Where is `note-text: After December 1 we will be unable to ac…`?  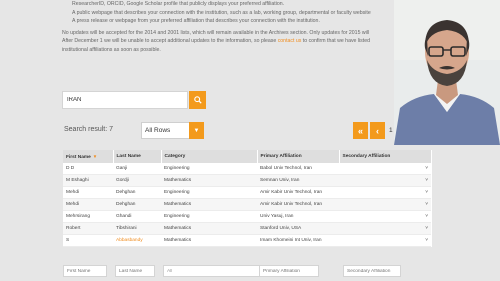 note-text: After December 1 we will be unable to ac… is located at coordinates (170, 41).